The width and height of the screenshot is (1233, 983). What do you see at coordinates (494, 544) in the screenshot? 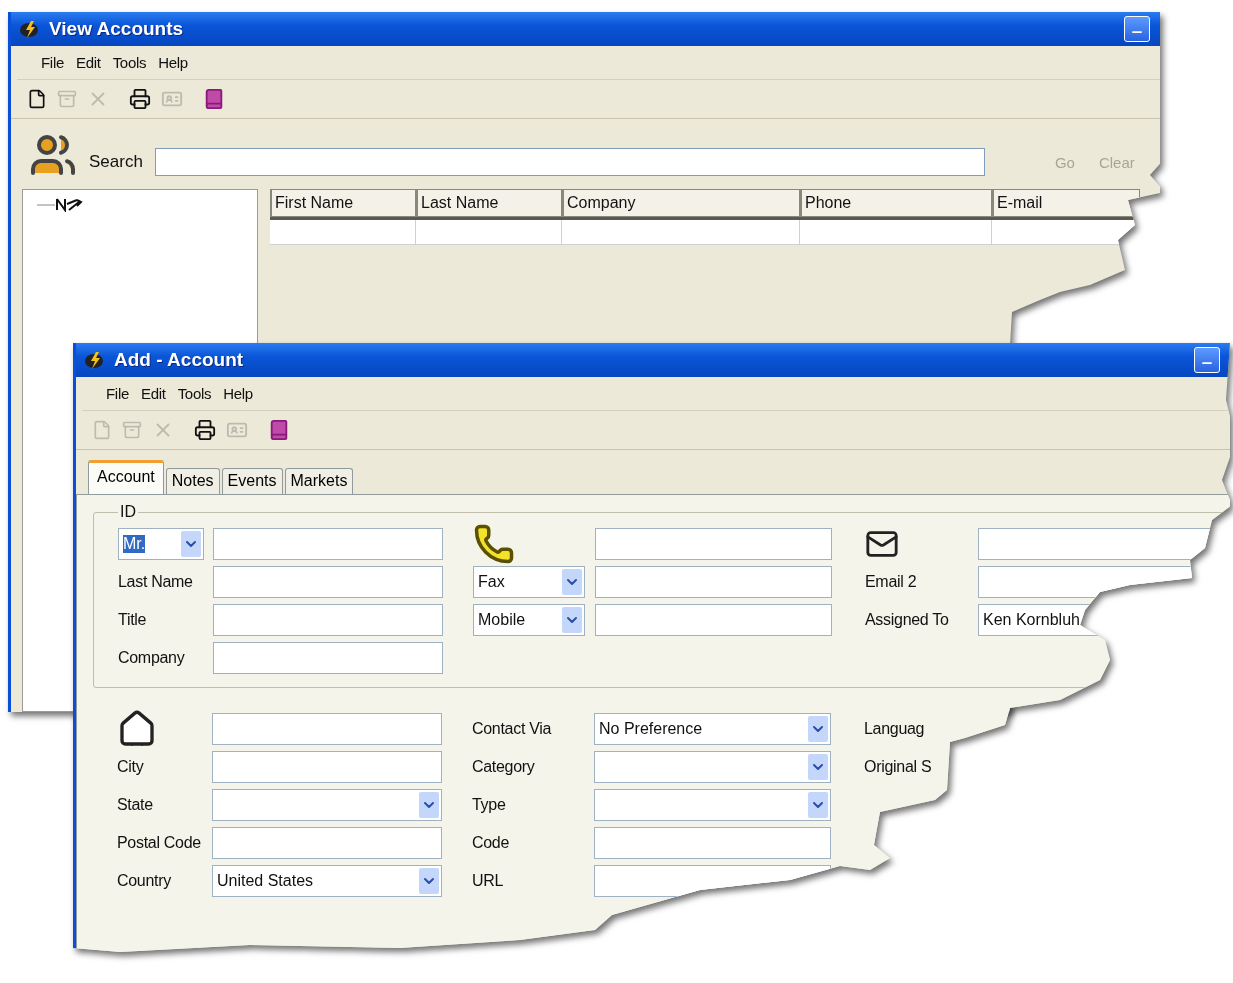
I see `telephone-icon` at bounding box center [494, 544].